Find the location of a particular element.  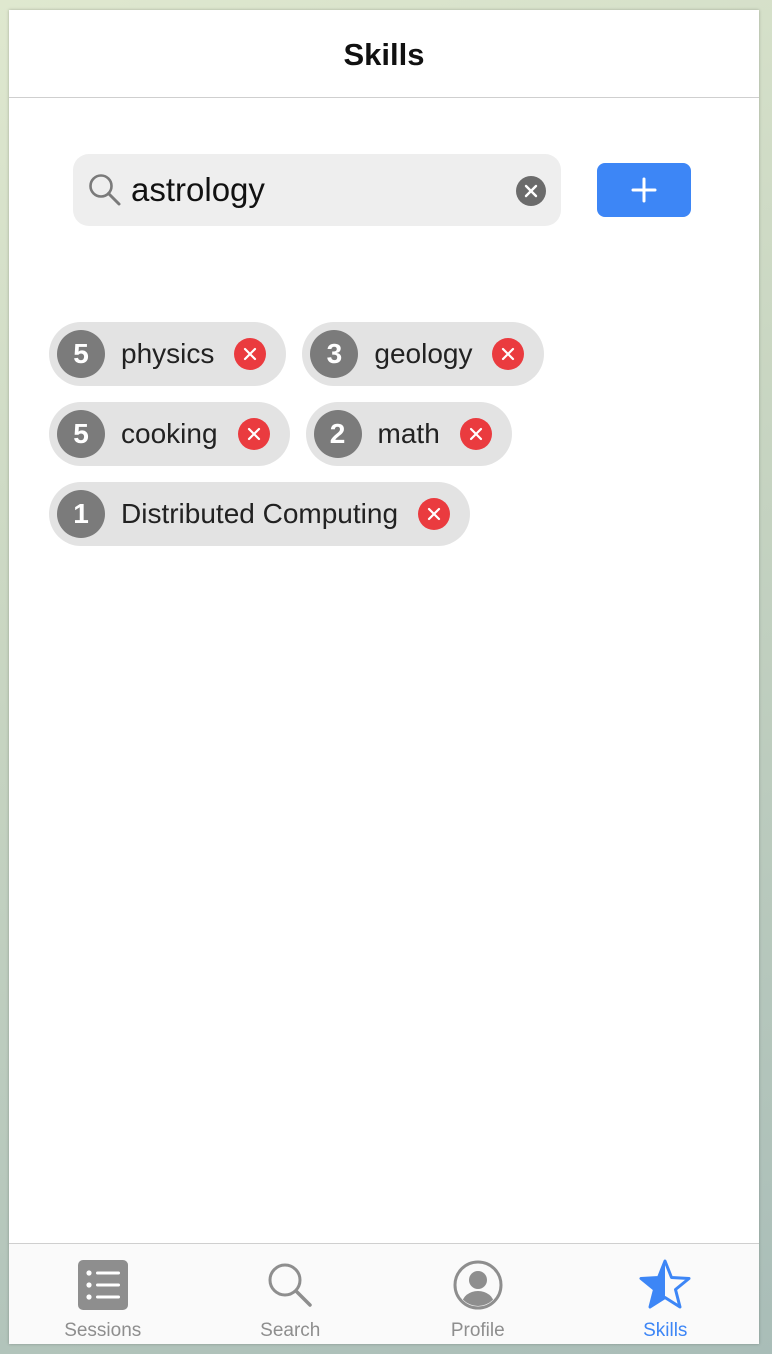

plus-icon is located at coordinates (644, 190).